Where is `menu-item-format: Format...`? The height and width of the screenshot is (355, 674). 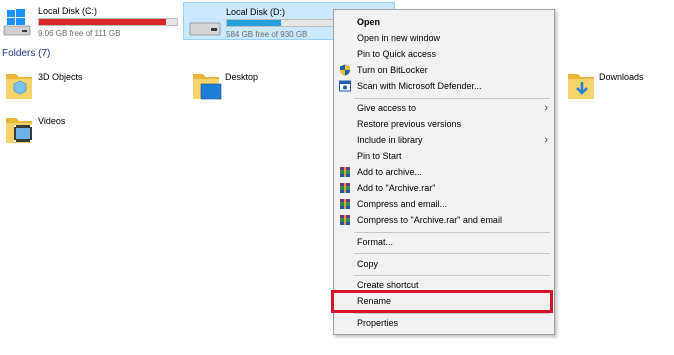 menu-item-format: Format... is located at coordinates (444, 242).